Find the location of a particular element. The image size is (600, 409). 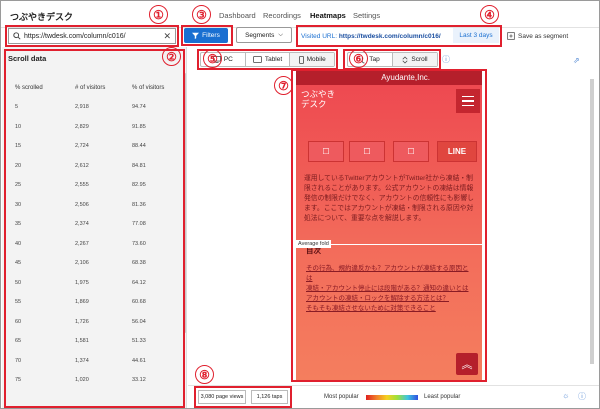

tab-recordings: Recordings is located at coordinates (282, 15).